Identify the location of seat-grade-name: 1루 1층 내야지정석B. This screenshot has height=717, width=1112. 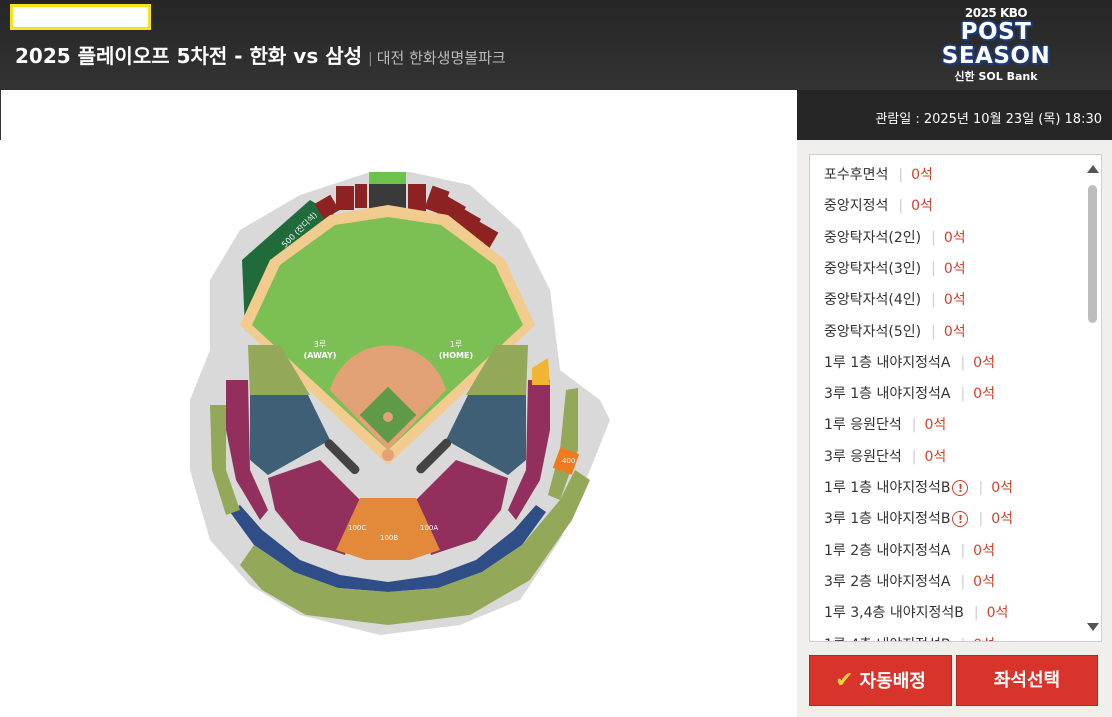
(887, 488).